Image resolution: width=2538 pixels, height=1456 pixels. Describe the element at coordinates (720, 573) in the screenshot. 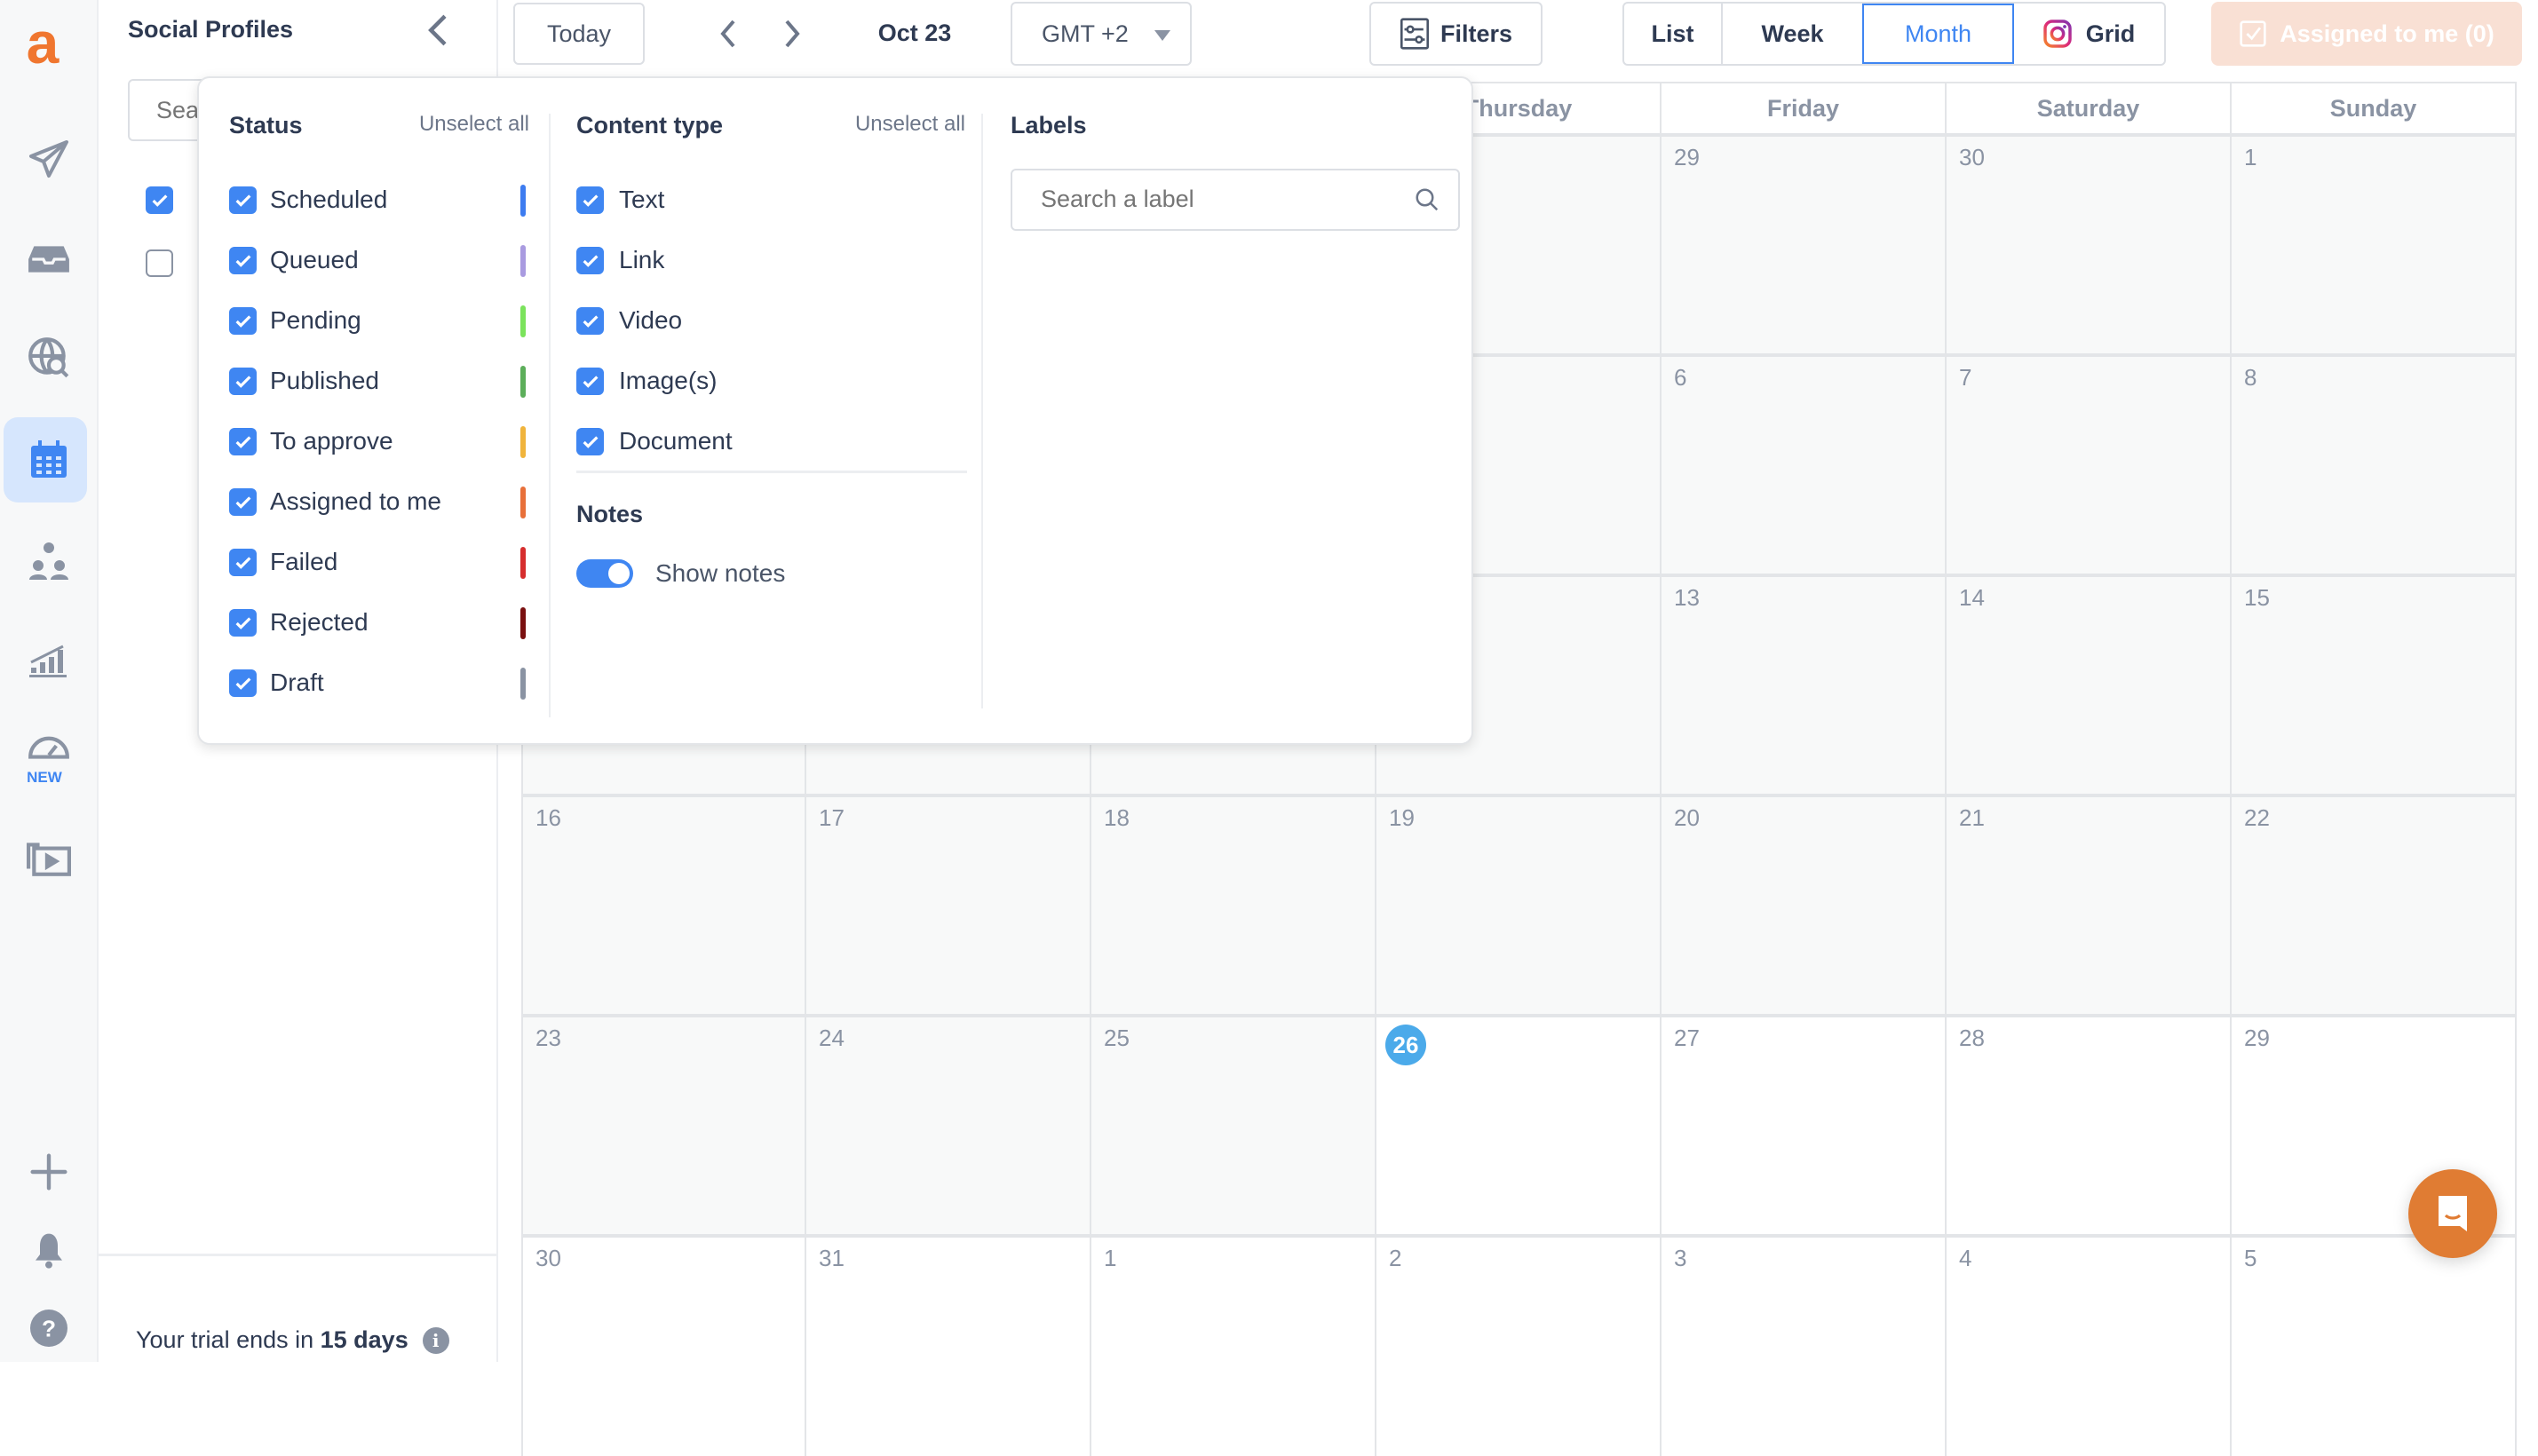

I see `show-notes-label: Show notes` at that location.